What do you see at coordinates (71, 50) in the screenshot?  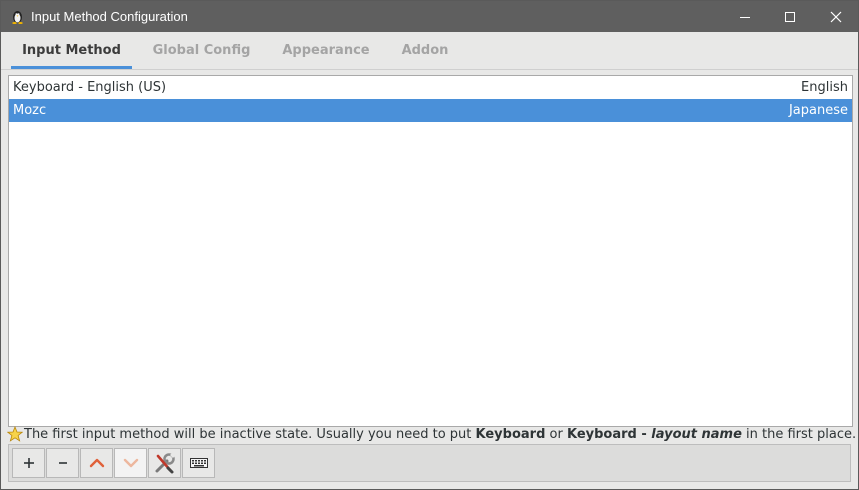 I see `tab-input-method: Input Method` at bounding box center [71, 50].